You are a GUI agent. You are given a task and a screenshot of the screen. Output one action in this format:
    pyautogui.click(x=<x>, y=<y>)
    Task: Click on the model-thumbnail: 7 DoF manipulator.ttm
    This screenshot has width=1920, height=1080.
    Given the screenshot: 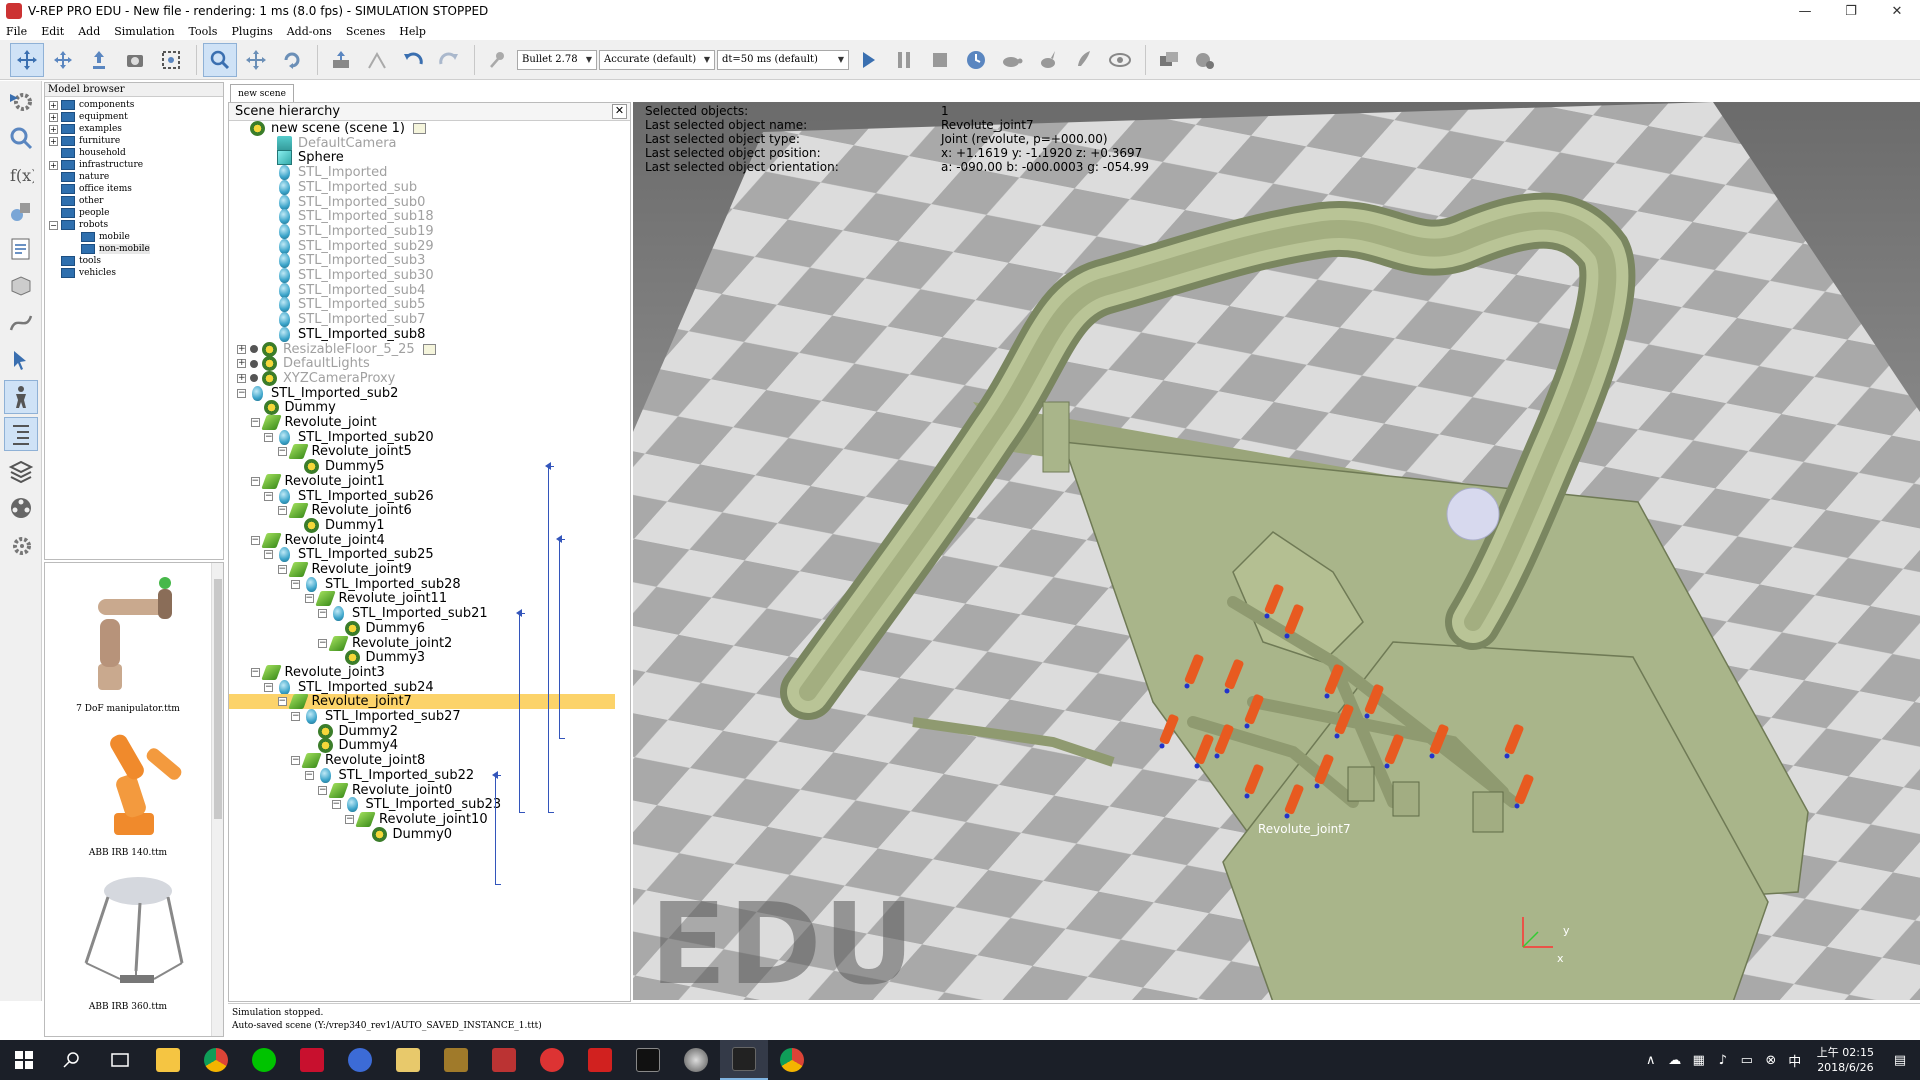 What is the action you would take?
    pyautogui.click(x=128, y=641)
    